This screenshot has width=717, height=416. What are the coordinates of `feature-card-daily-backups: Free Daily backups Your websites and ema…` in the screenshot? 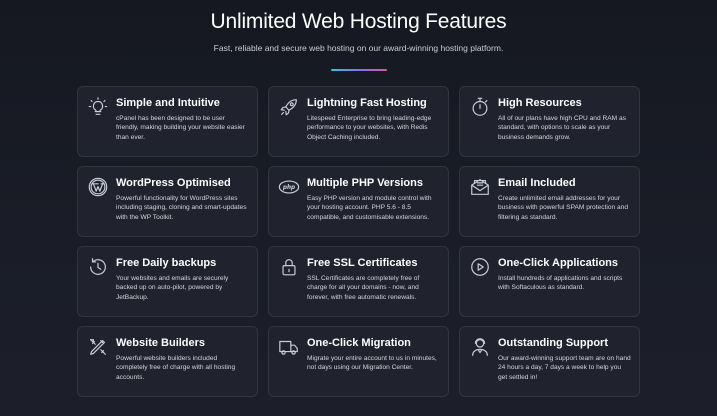 It's located at (167, 281).